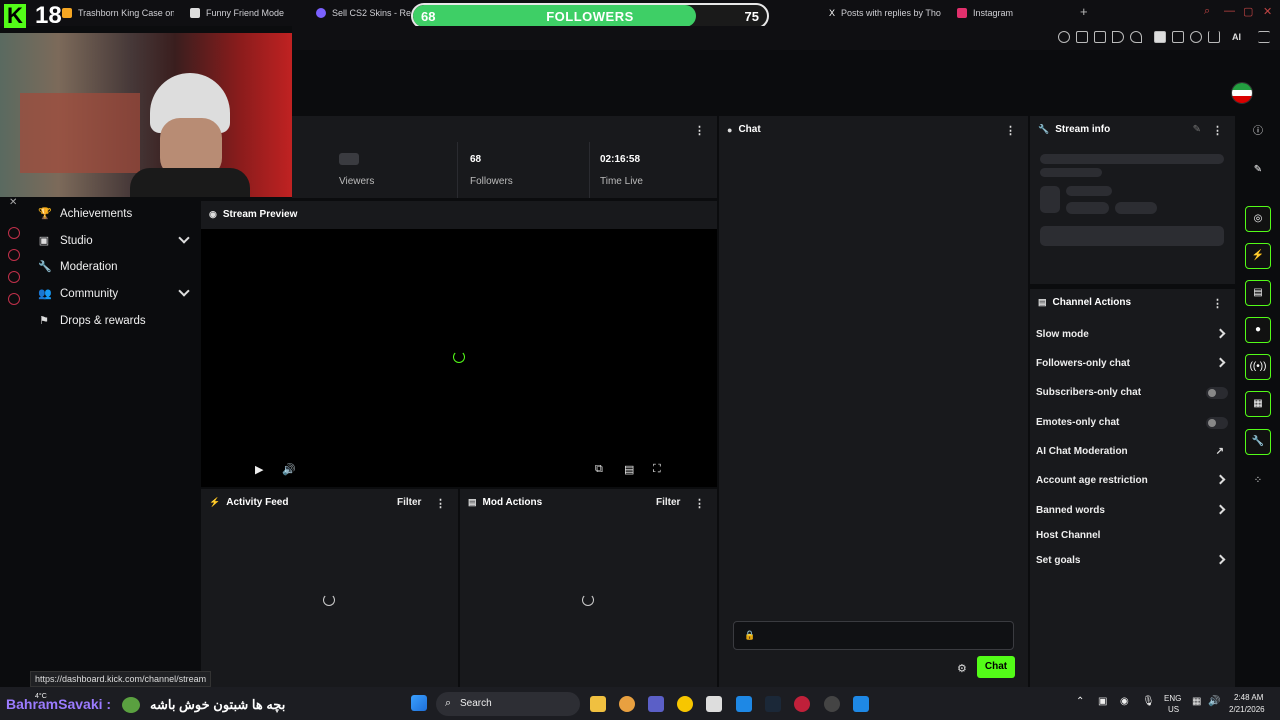 This screenshot has width=1280, height=720. Describe the element at coordinates (364, 13) in the screenshot. I see `browser-tab: Sell CS2 Skins - Real` at that location.